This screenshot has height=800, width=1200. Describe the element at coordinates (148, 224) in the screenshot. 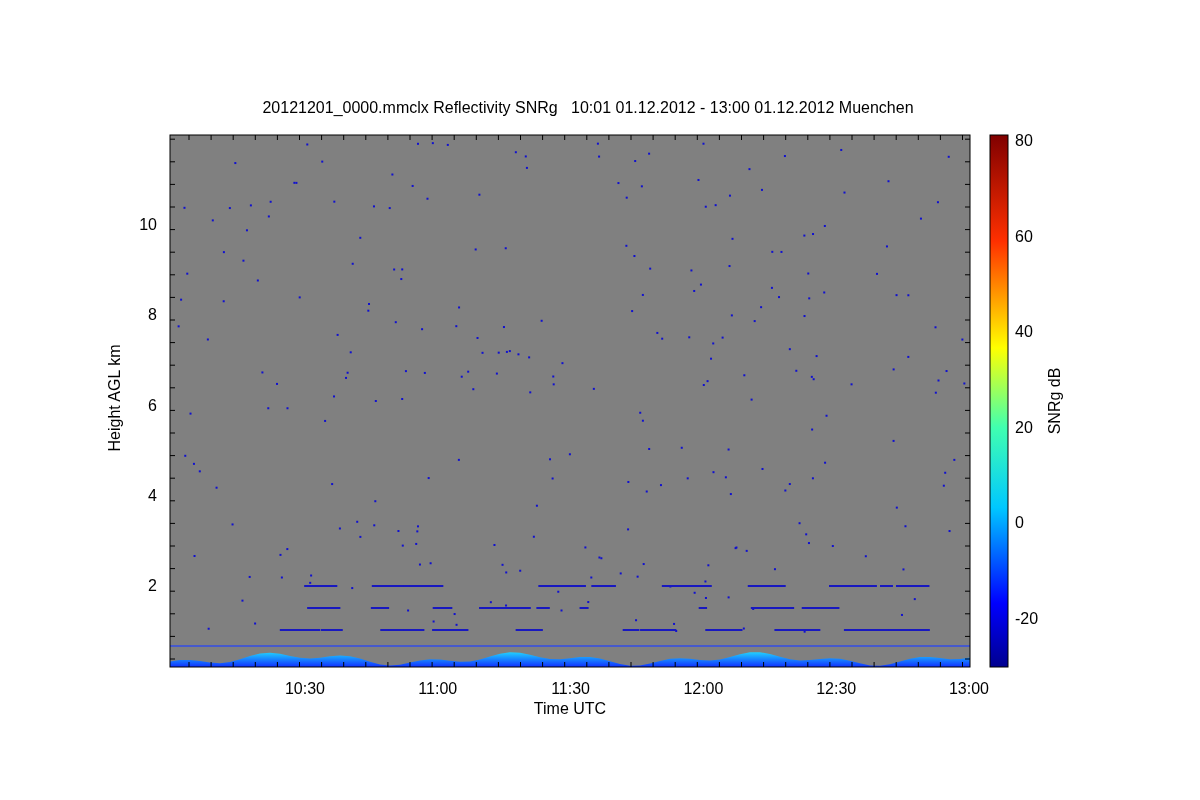

I see `y-tick-label: 10` at that location.